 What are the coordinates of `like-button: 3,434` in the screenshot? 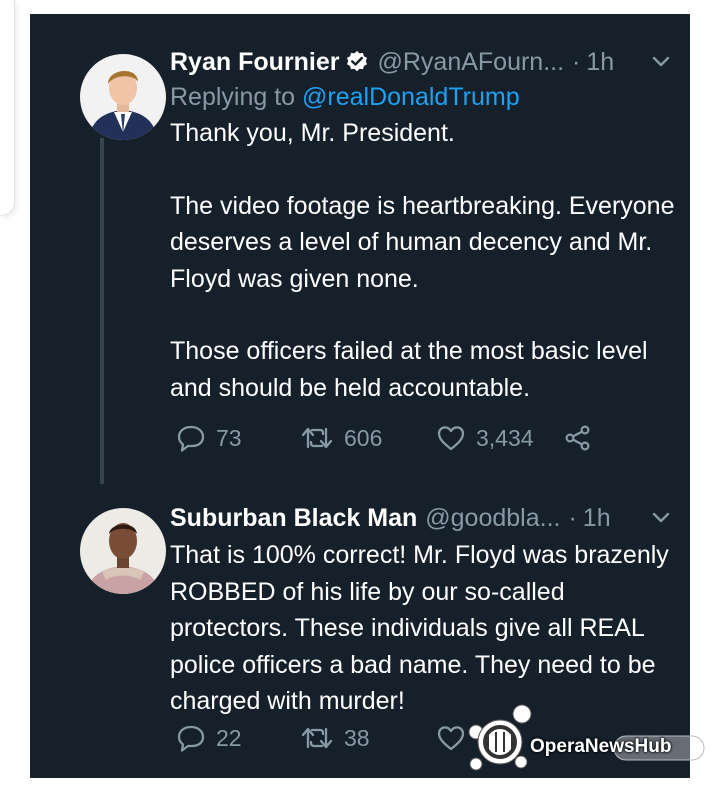 It's located at (500, 438).